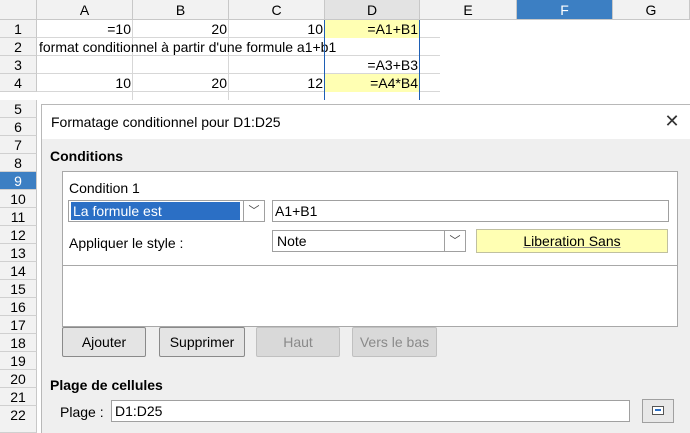 This screenshot has height=433, width=690. I want to click on shrink-dialog-button, so click(658, 411).